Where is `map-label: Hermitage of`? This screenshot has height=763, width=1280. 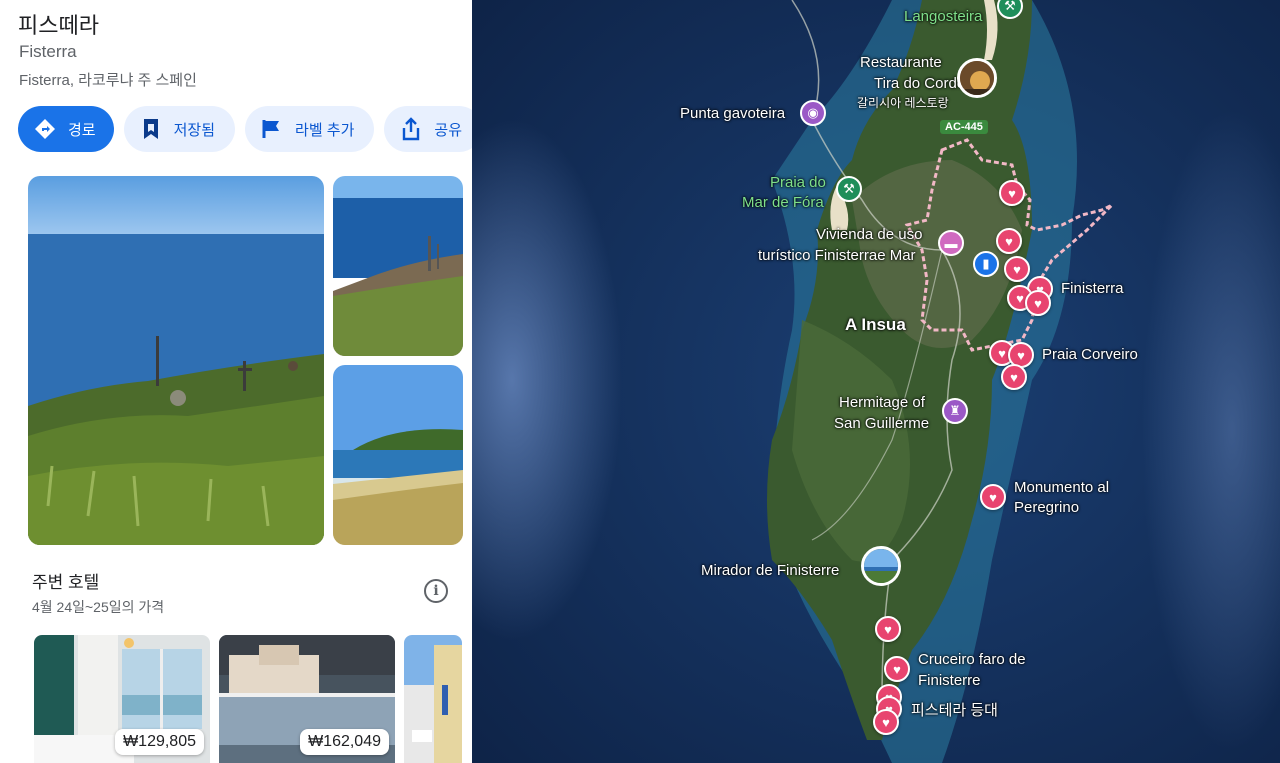 map-label: Hermitage of is located at coordinates (882, 402).